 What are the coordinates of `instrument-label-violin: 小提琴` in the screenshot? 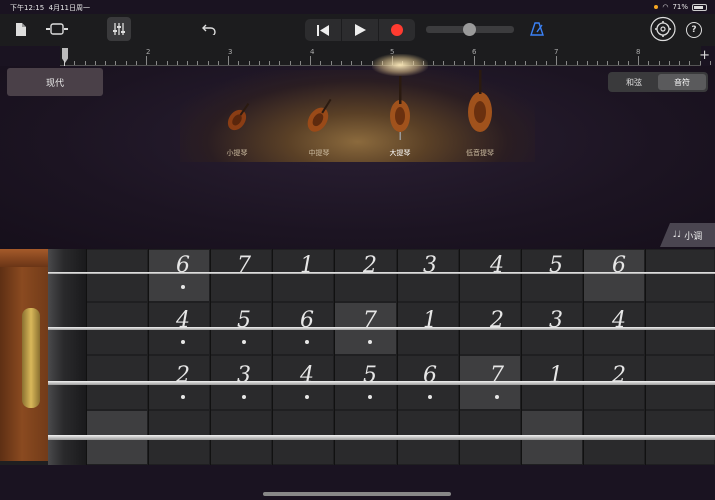 It's located at (237, 153).